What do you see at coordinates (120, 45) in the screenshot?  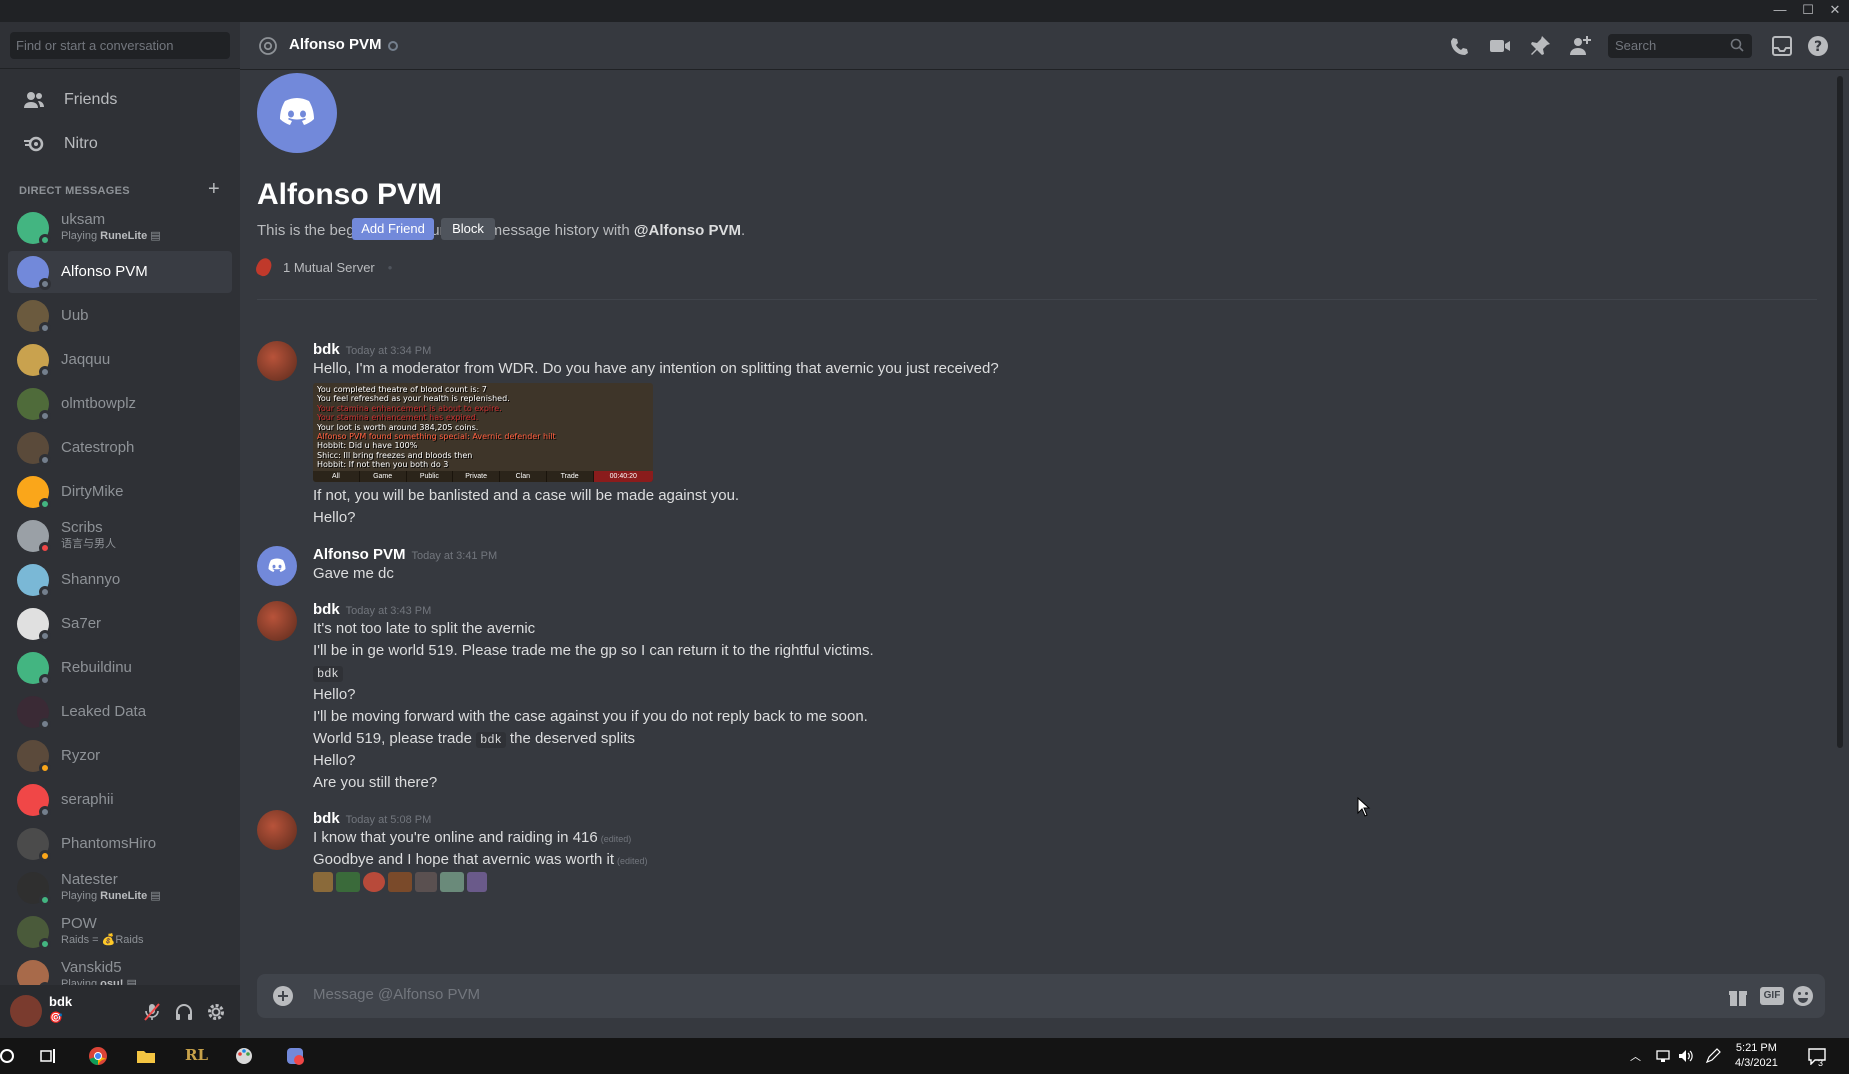 I see `find-conversation-input: Find or start a conversation` at bounding box center [120, 45].